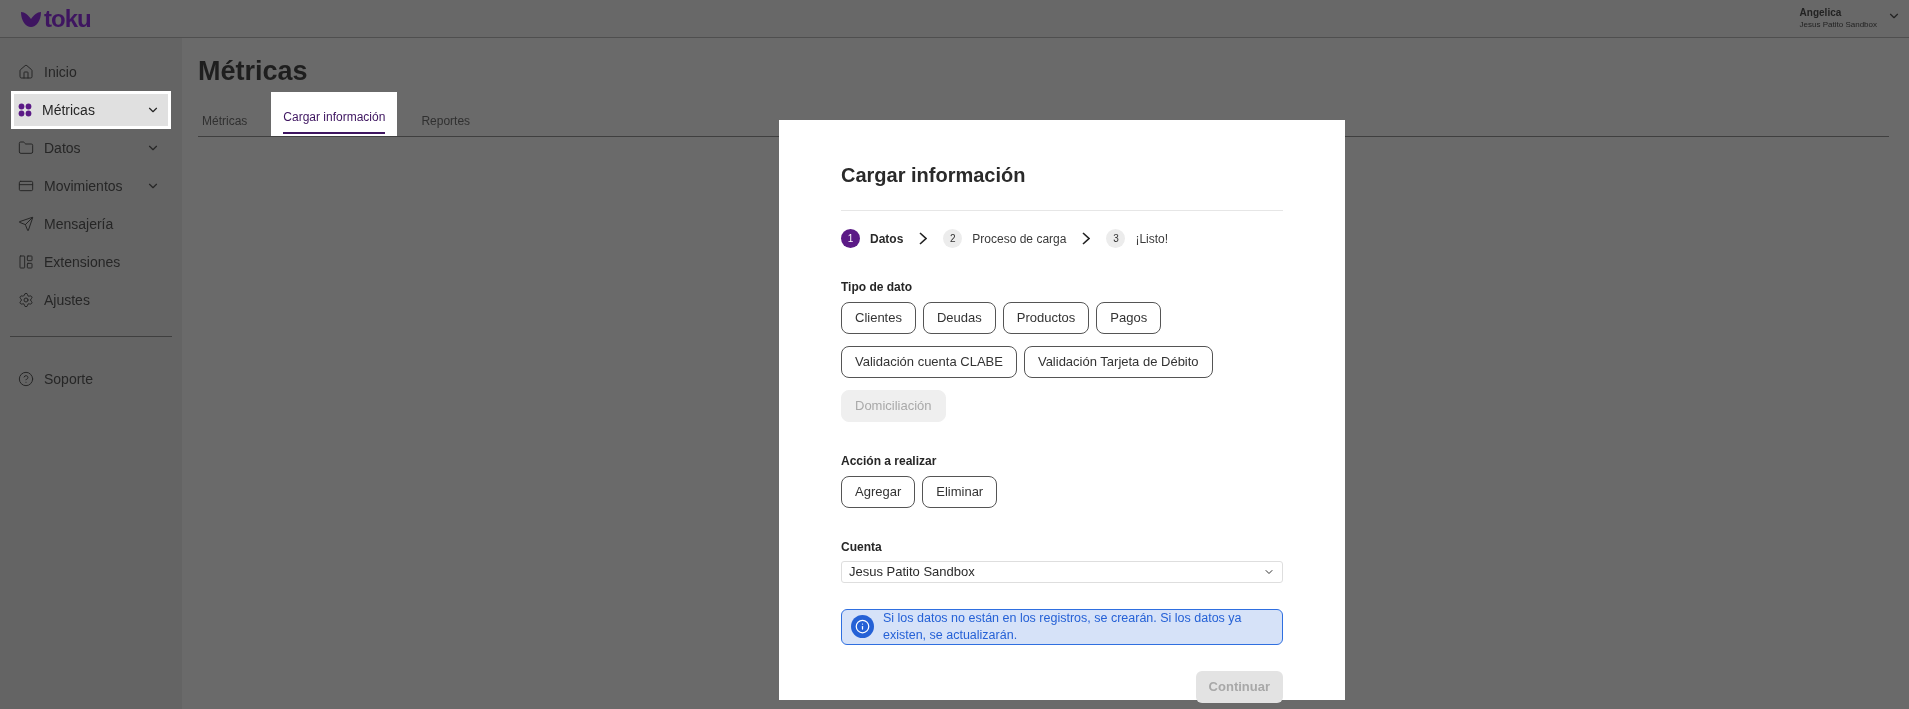 This screenshot has height=709, width=1909. I want to click on step-label: Proceso de carga, so click(1019, 239).